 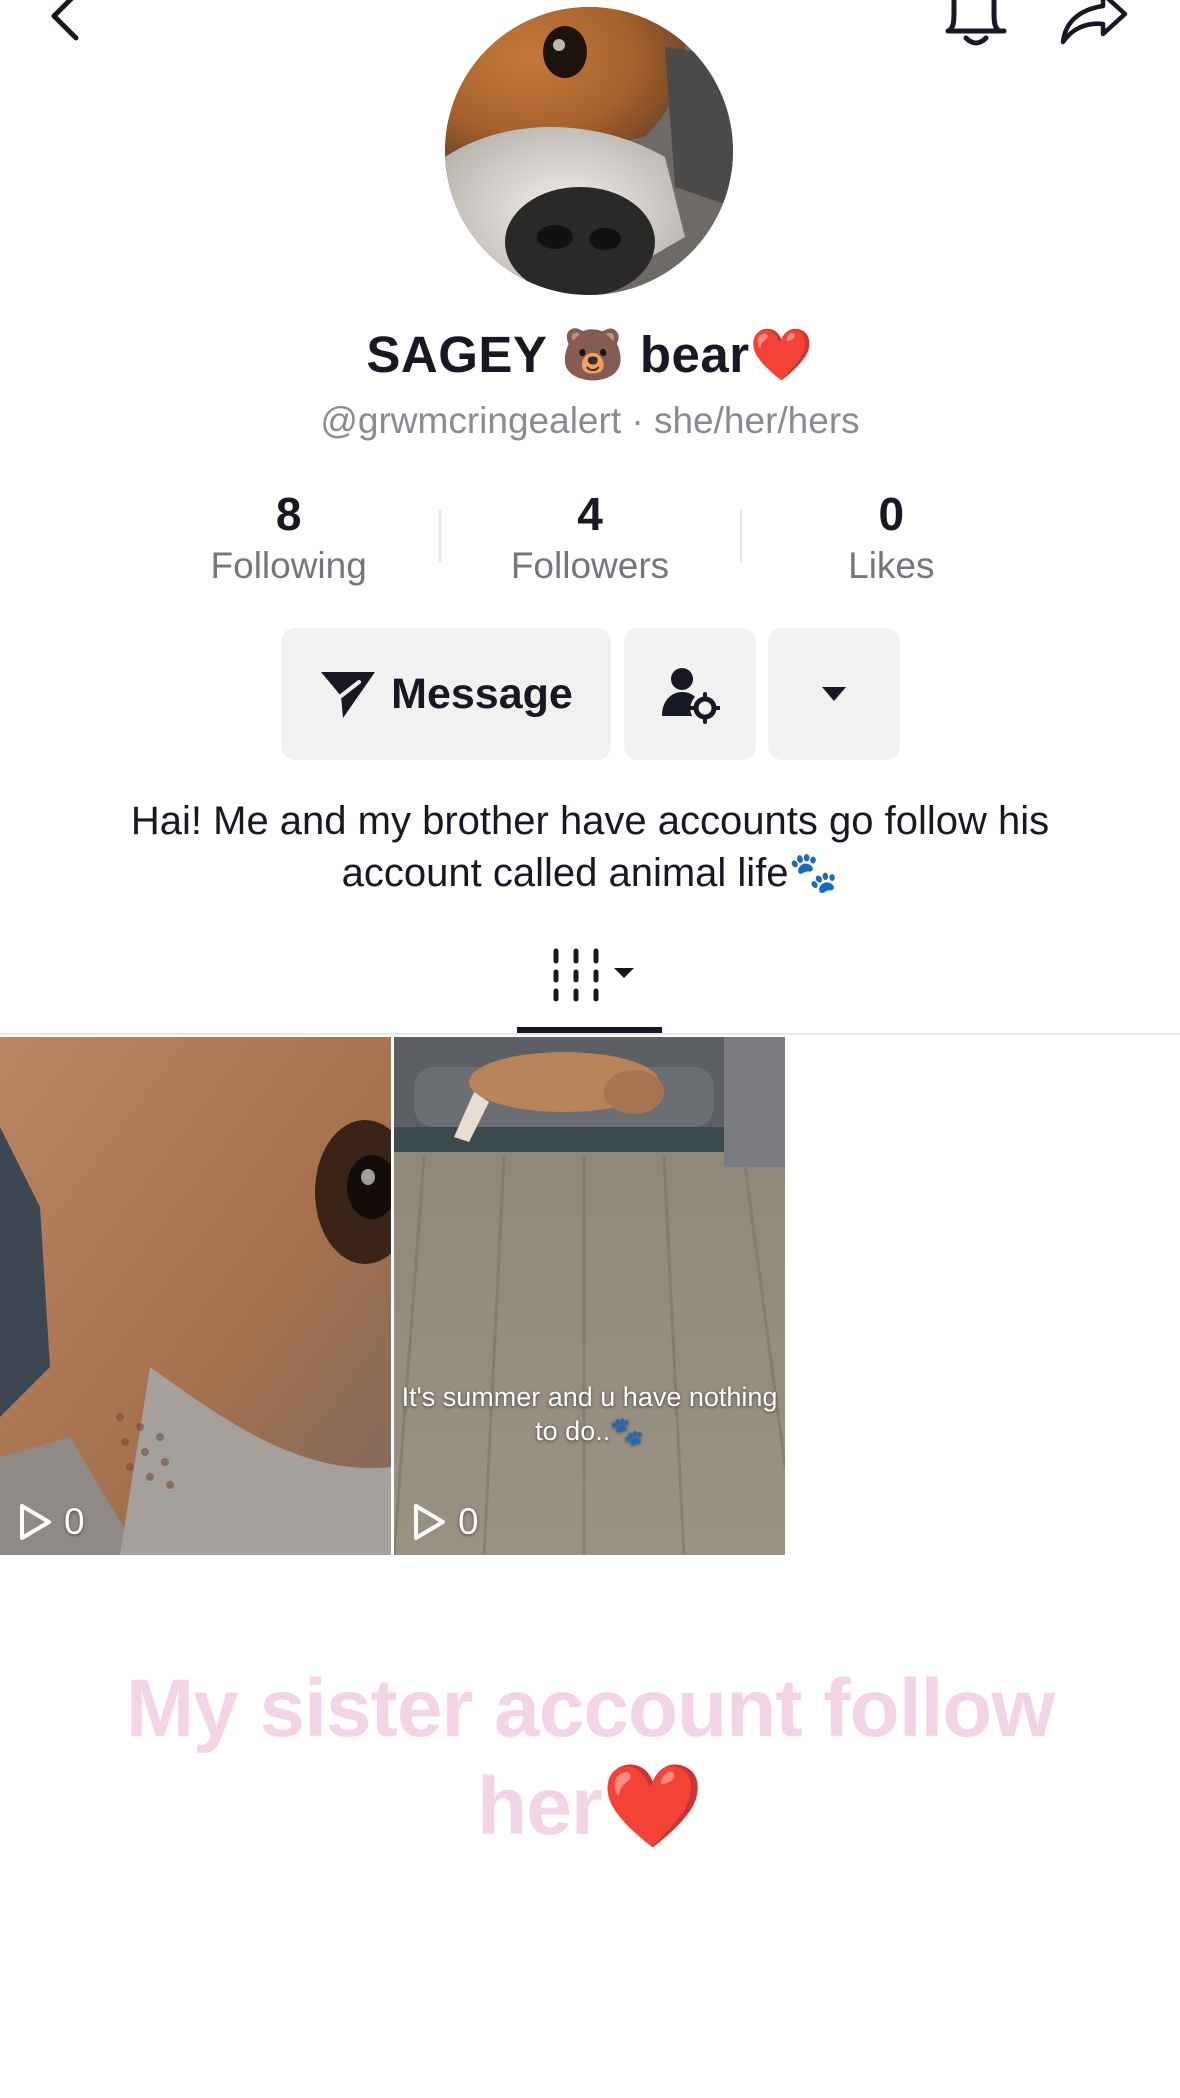 I want to click on person-settings-icon, so click(x=691, y=696).